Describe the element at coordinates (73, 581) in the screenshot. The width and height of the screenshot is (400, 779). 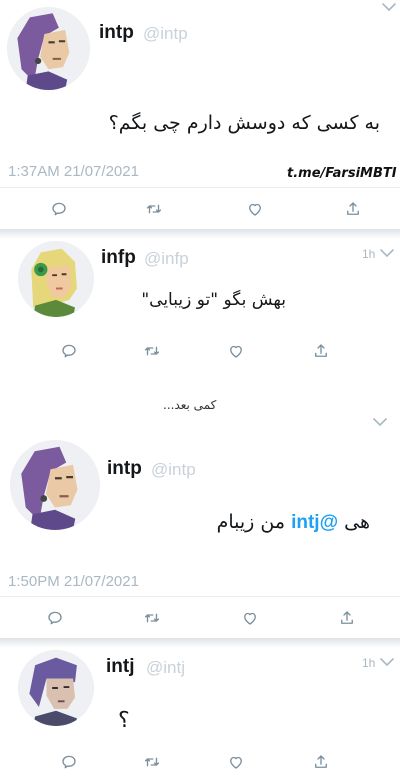
I see `timestamp: 1:50PM 21/07/2021` at that location.